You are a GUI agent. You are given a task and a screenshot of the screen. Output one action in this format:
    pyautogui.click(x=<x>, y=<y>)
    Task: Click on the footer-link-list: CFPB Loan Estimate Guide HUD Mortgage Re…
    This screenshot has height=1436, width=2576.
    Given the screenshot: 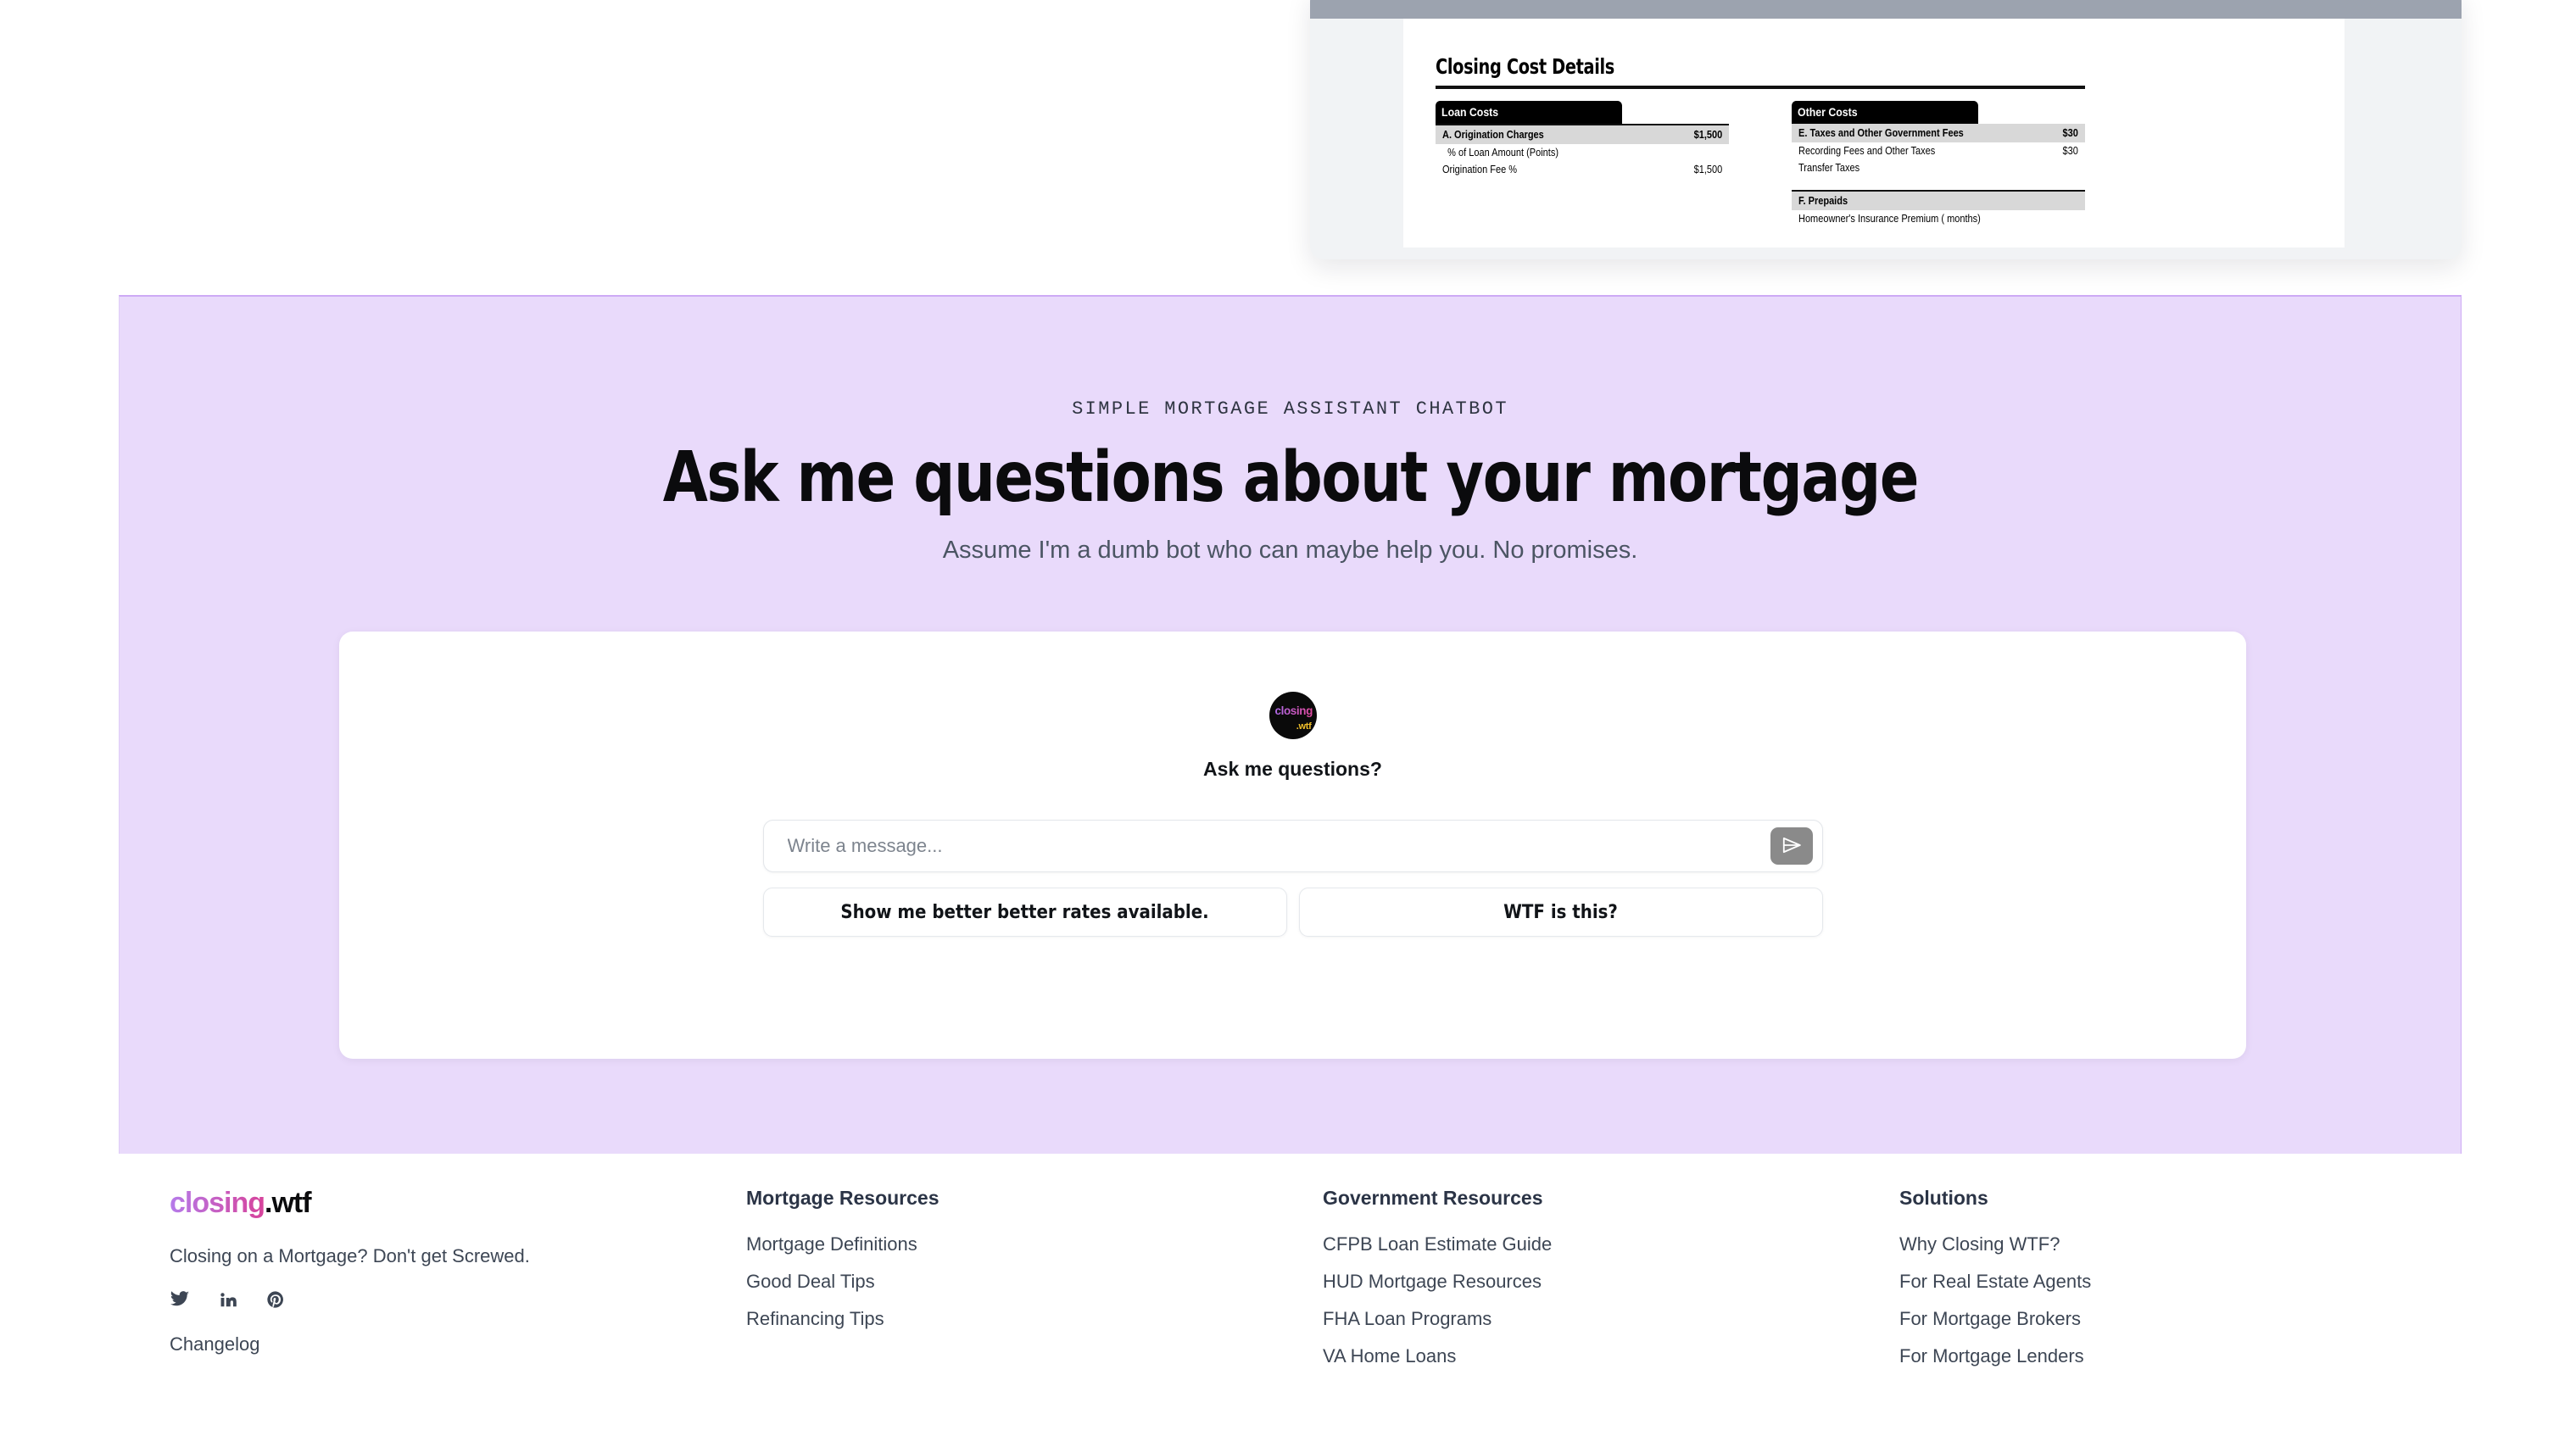 What is the action you would take?
    pyautogui.click(x=1611, y=1300)
    